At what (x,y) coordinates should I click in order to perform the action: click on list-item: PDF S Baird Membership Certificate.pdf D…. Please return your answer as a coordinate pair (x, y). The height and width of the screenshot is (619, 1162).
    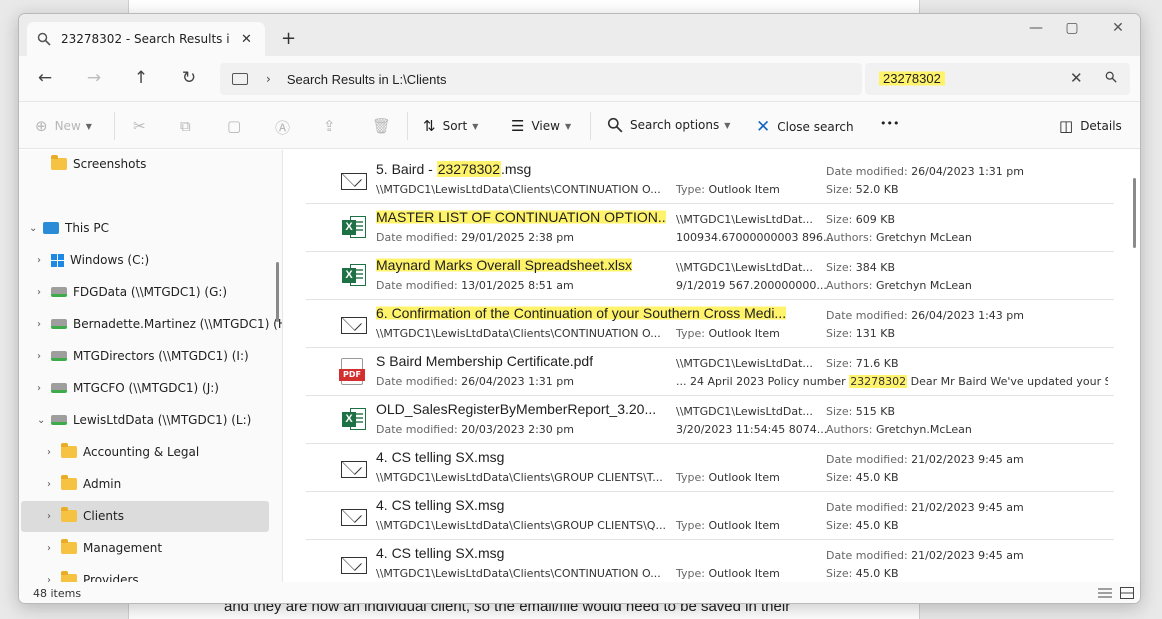
    Looking at the image, I should click on (710, 372).